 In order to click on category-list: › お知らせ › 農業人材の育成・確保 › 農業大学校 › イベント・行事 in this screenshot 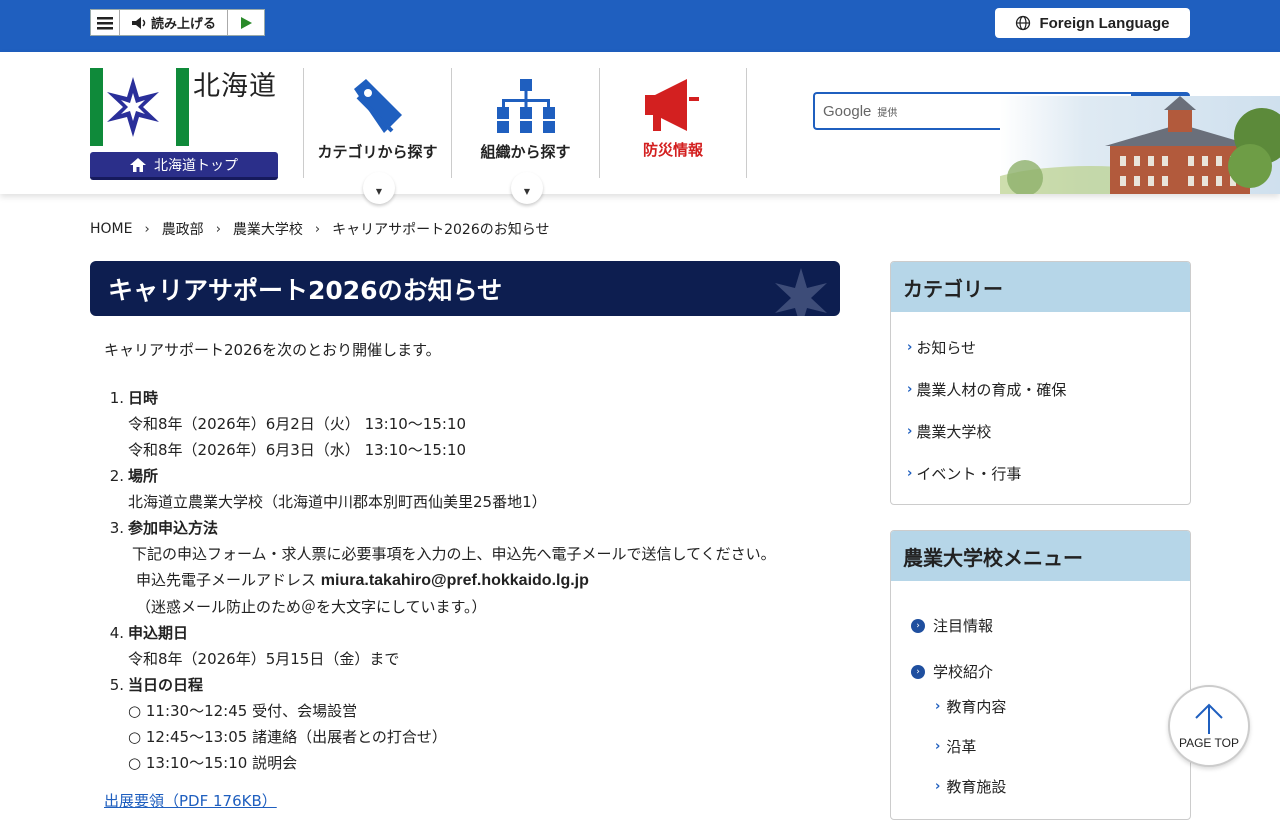, I will do `click(1040, 403)`.